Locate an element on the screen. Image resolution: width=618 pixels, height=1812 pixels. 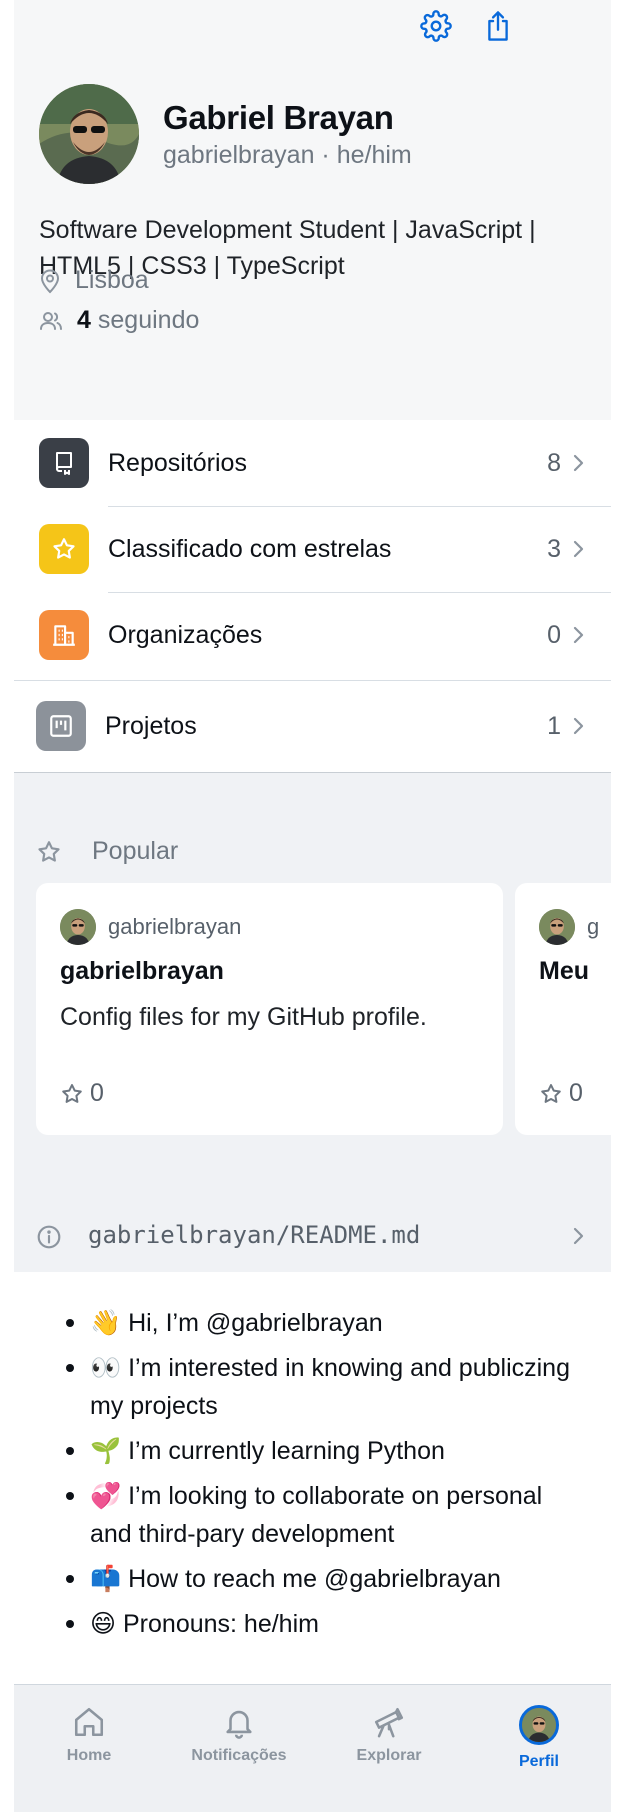
menu-item-repositories: Repositórios 8 is located at coordinates (312, 463).